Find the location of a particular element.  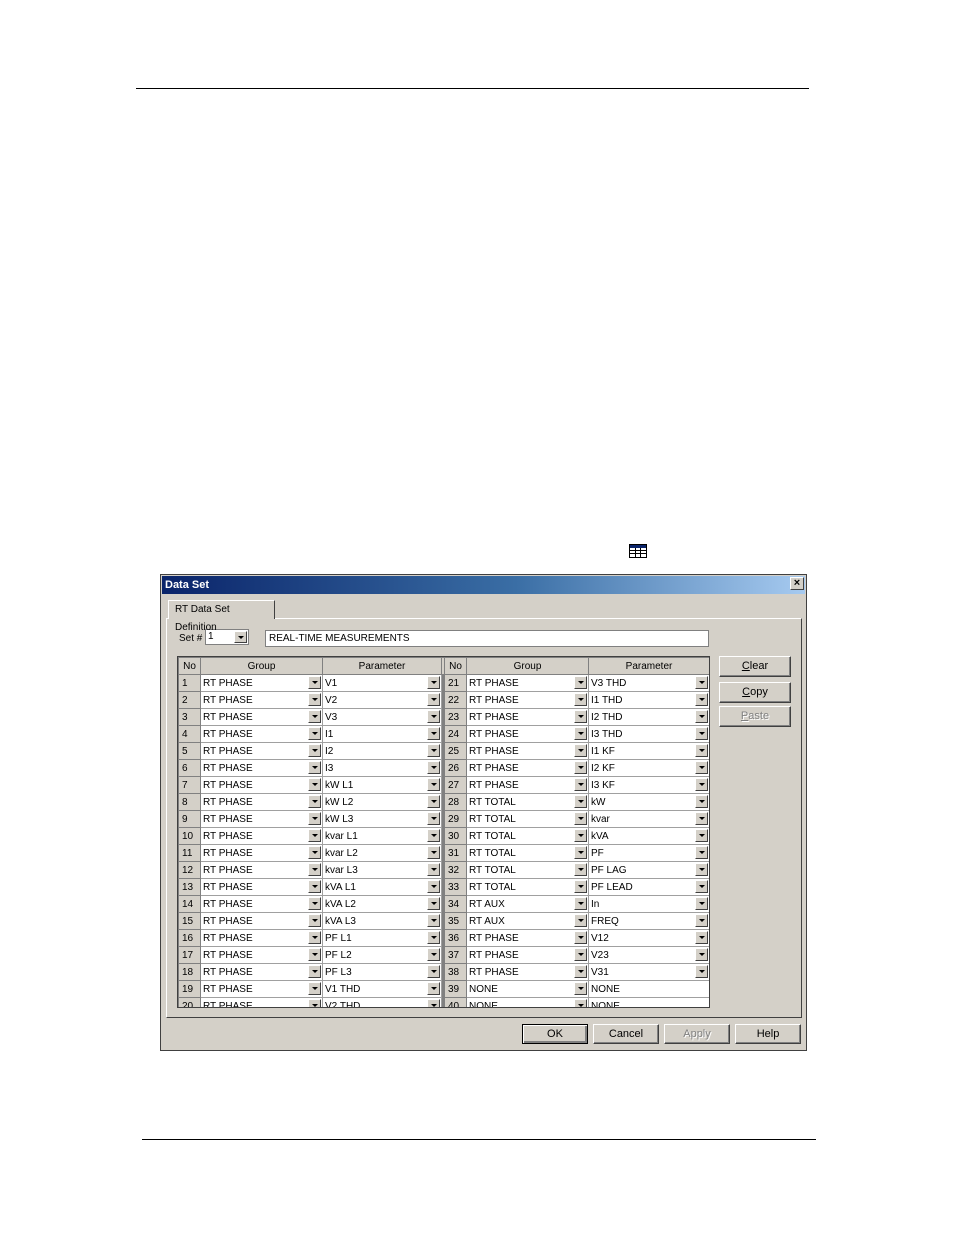

clear-button: Clear is located at coordinates (755, 666).